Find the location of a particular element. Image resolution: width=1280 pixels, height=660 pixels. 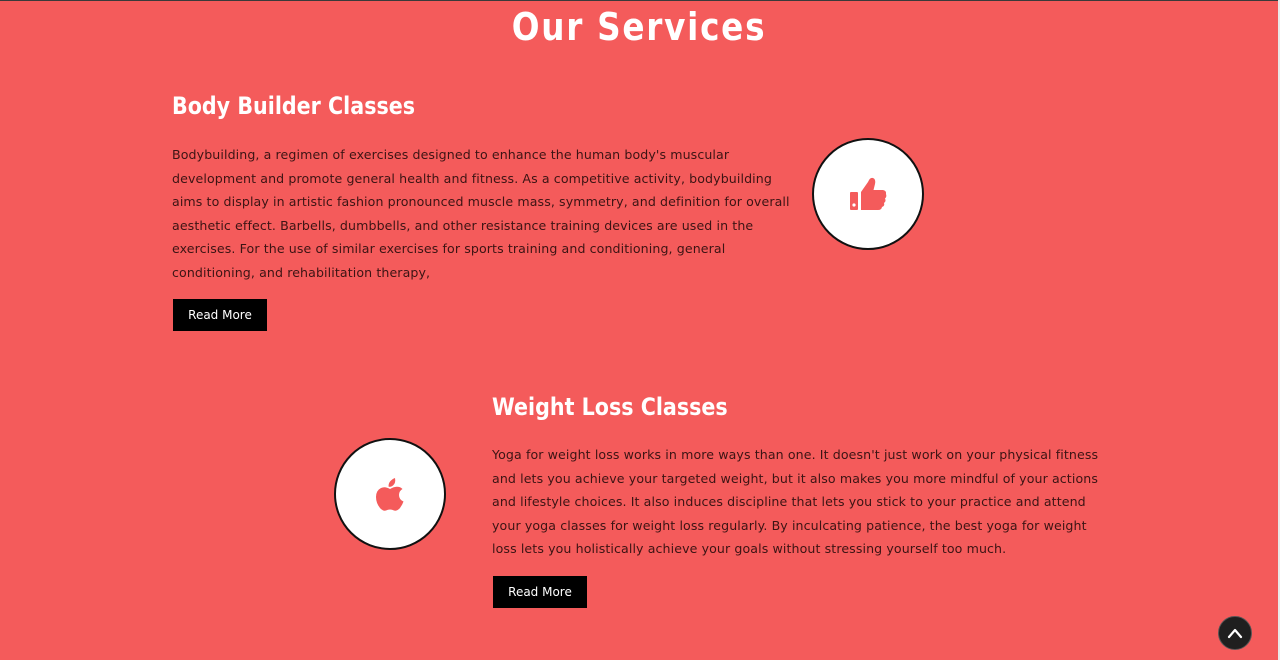

apple-icon is located at coordinates (390, 494).